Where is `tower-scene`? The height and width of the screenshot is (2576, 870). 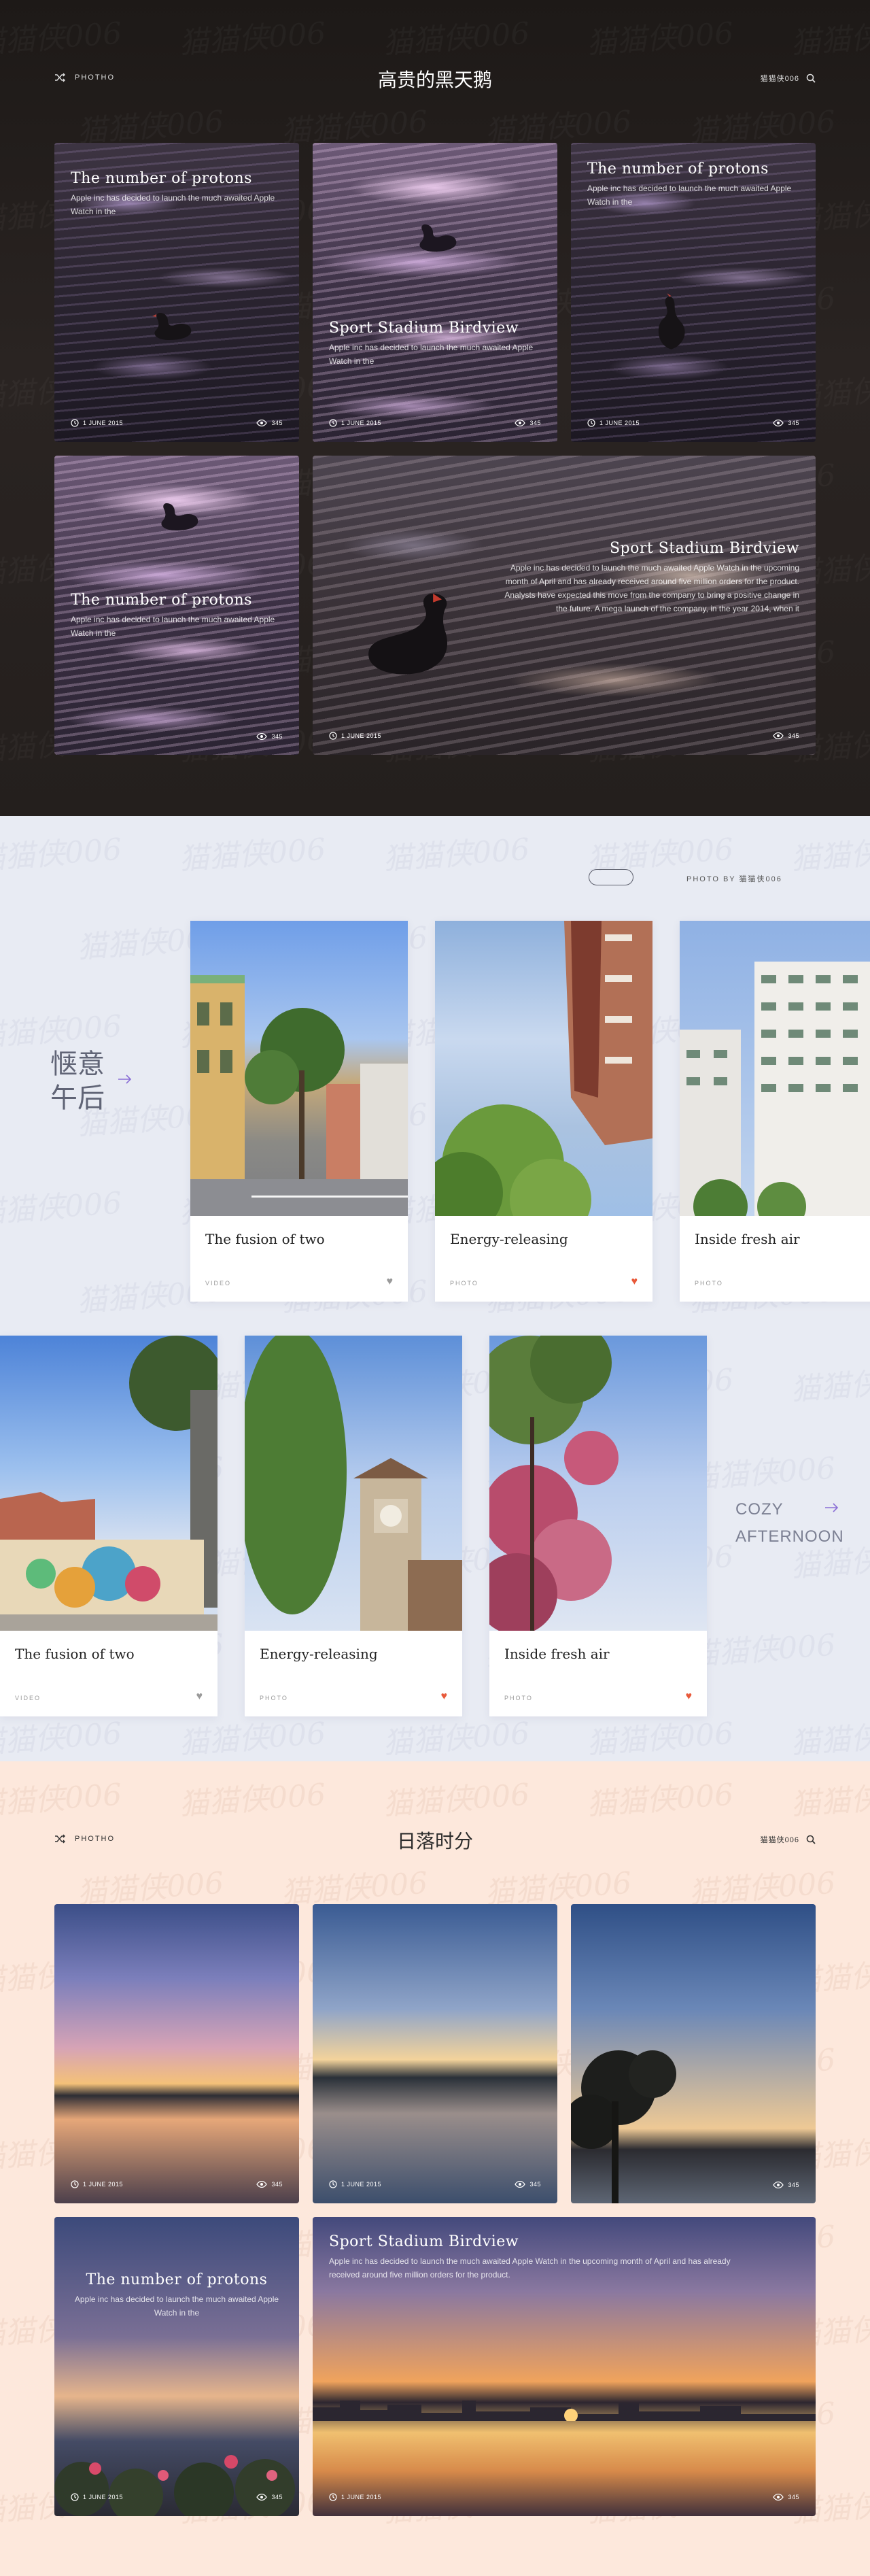 tower-scene is located at coordinates (543, 1068).